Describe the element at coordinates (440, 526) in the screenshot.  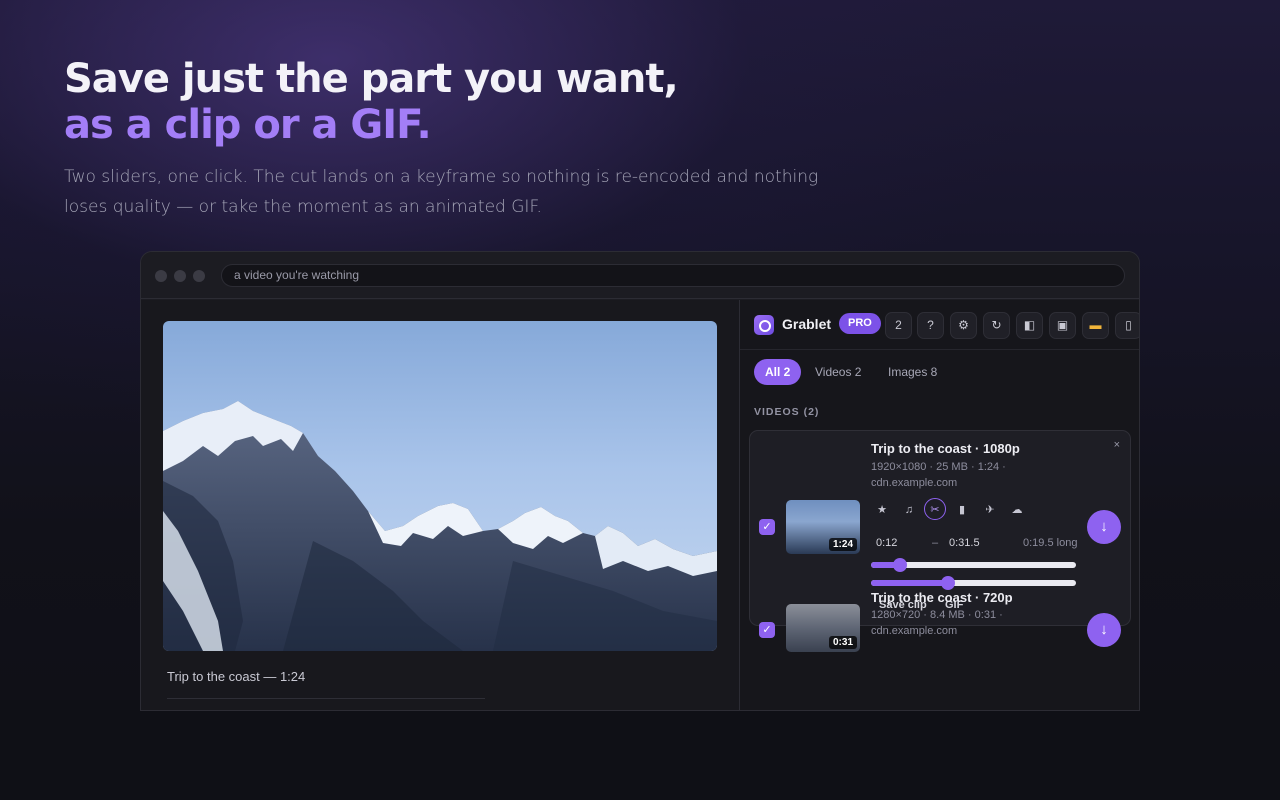
I see `mountain-scene` at that location.